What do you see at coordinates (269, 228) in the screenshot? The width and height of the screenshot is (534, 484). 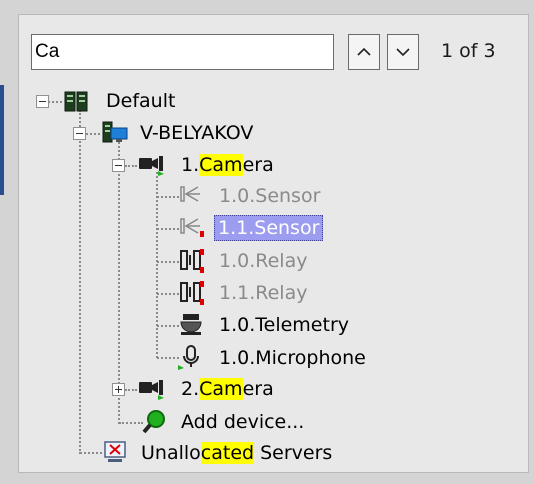 I see `tree-node-sensor-1-1: 1.1.Sensor` at bounding box center [269, 228].